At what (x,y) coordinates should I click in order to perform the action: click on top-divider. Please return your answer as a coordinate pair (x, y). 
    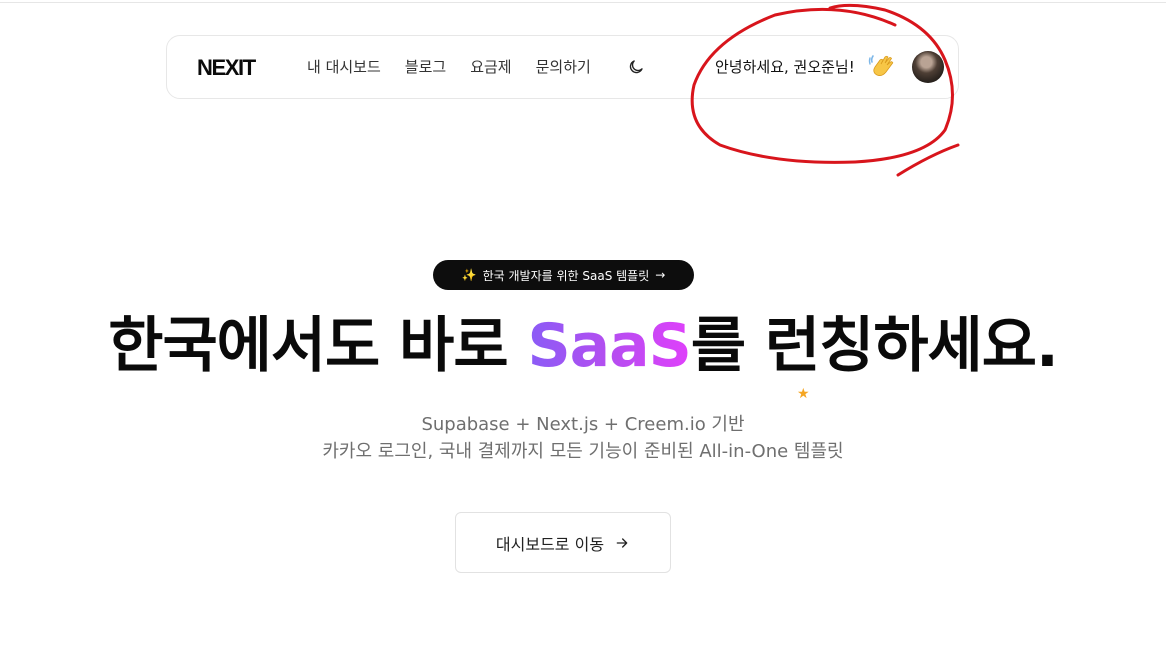
    Looking at the image, I should click on (583, 2).